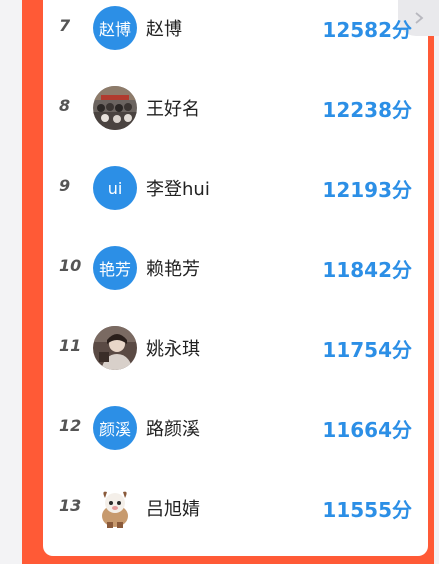  Describe the element at coordinates (235, 186) in the screenshot. I see `leaderboard-row: 9 ui 李登hui 12193分` at that location.